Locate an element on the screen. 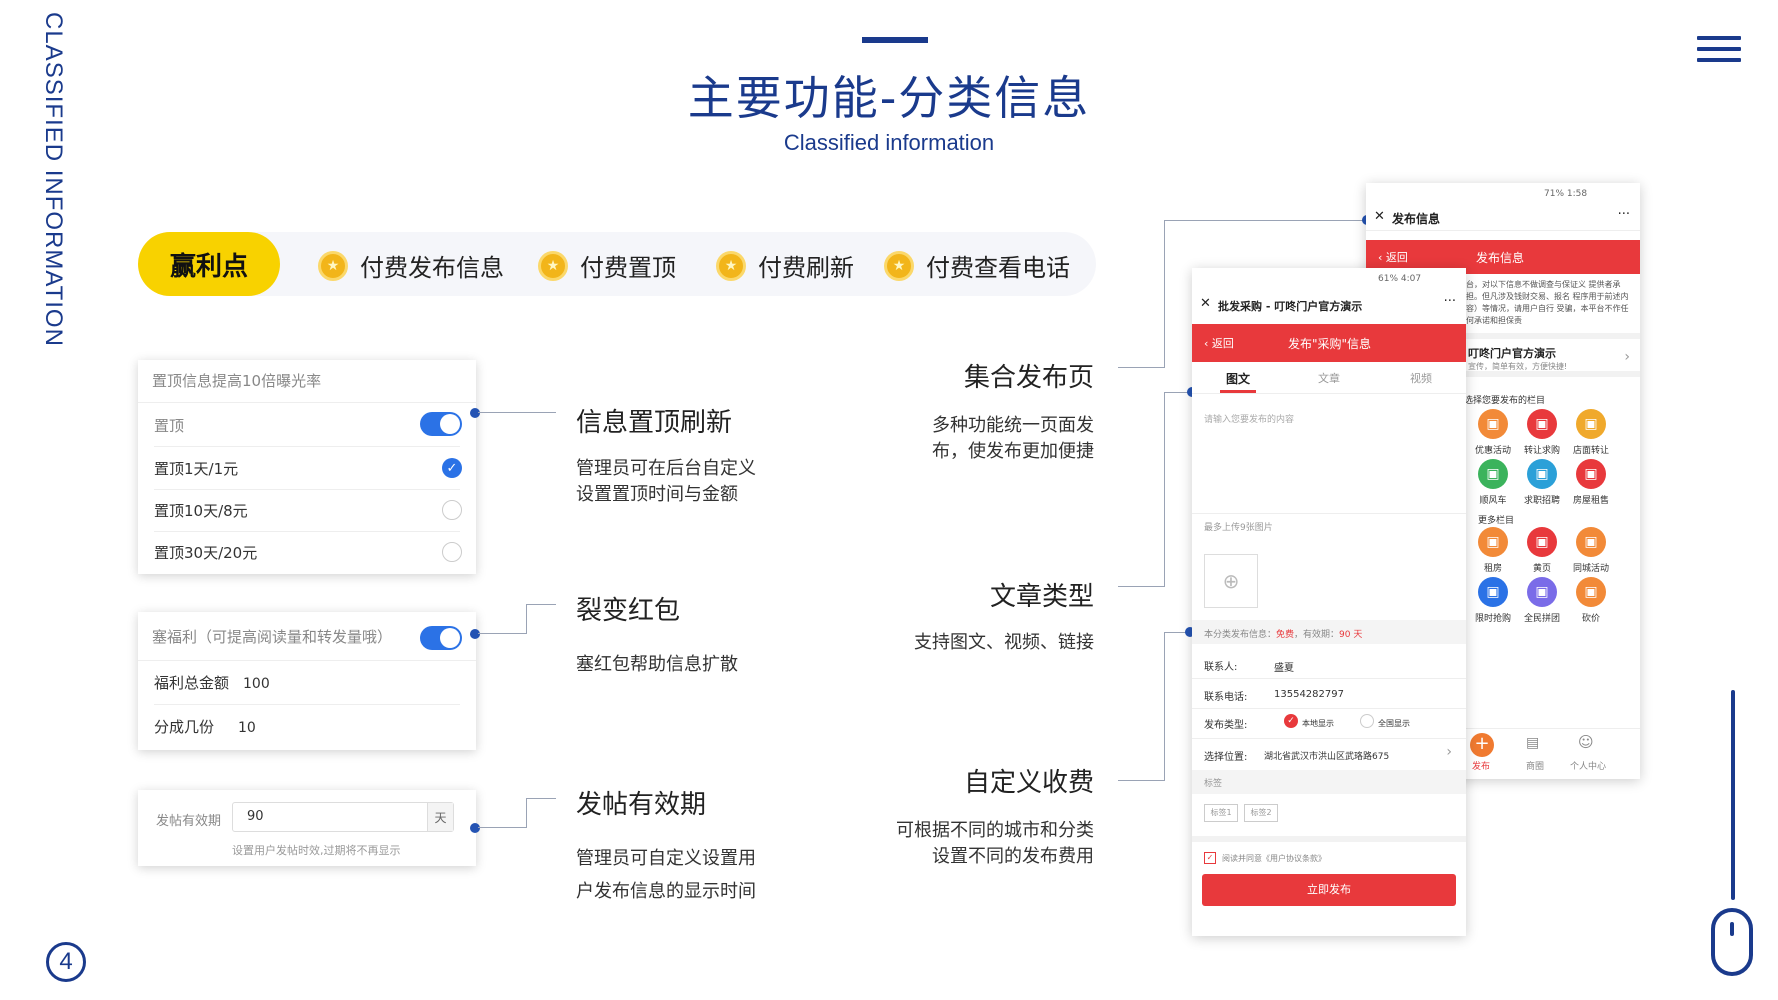  pin-option: 置顶10天/8元 is located at coordinates (201, 510).